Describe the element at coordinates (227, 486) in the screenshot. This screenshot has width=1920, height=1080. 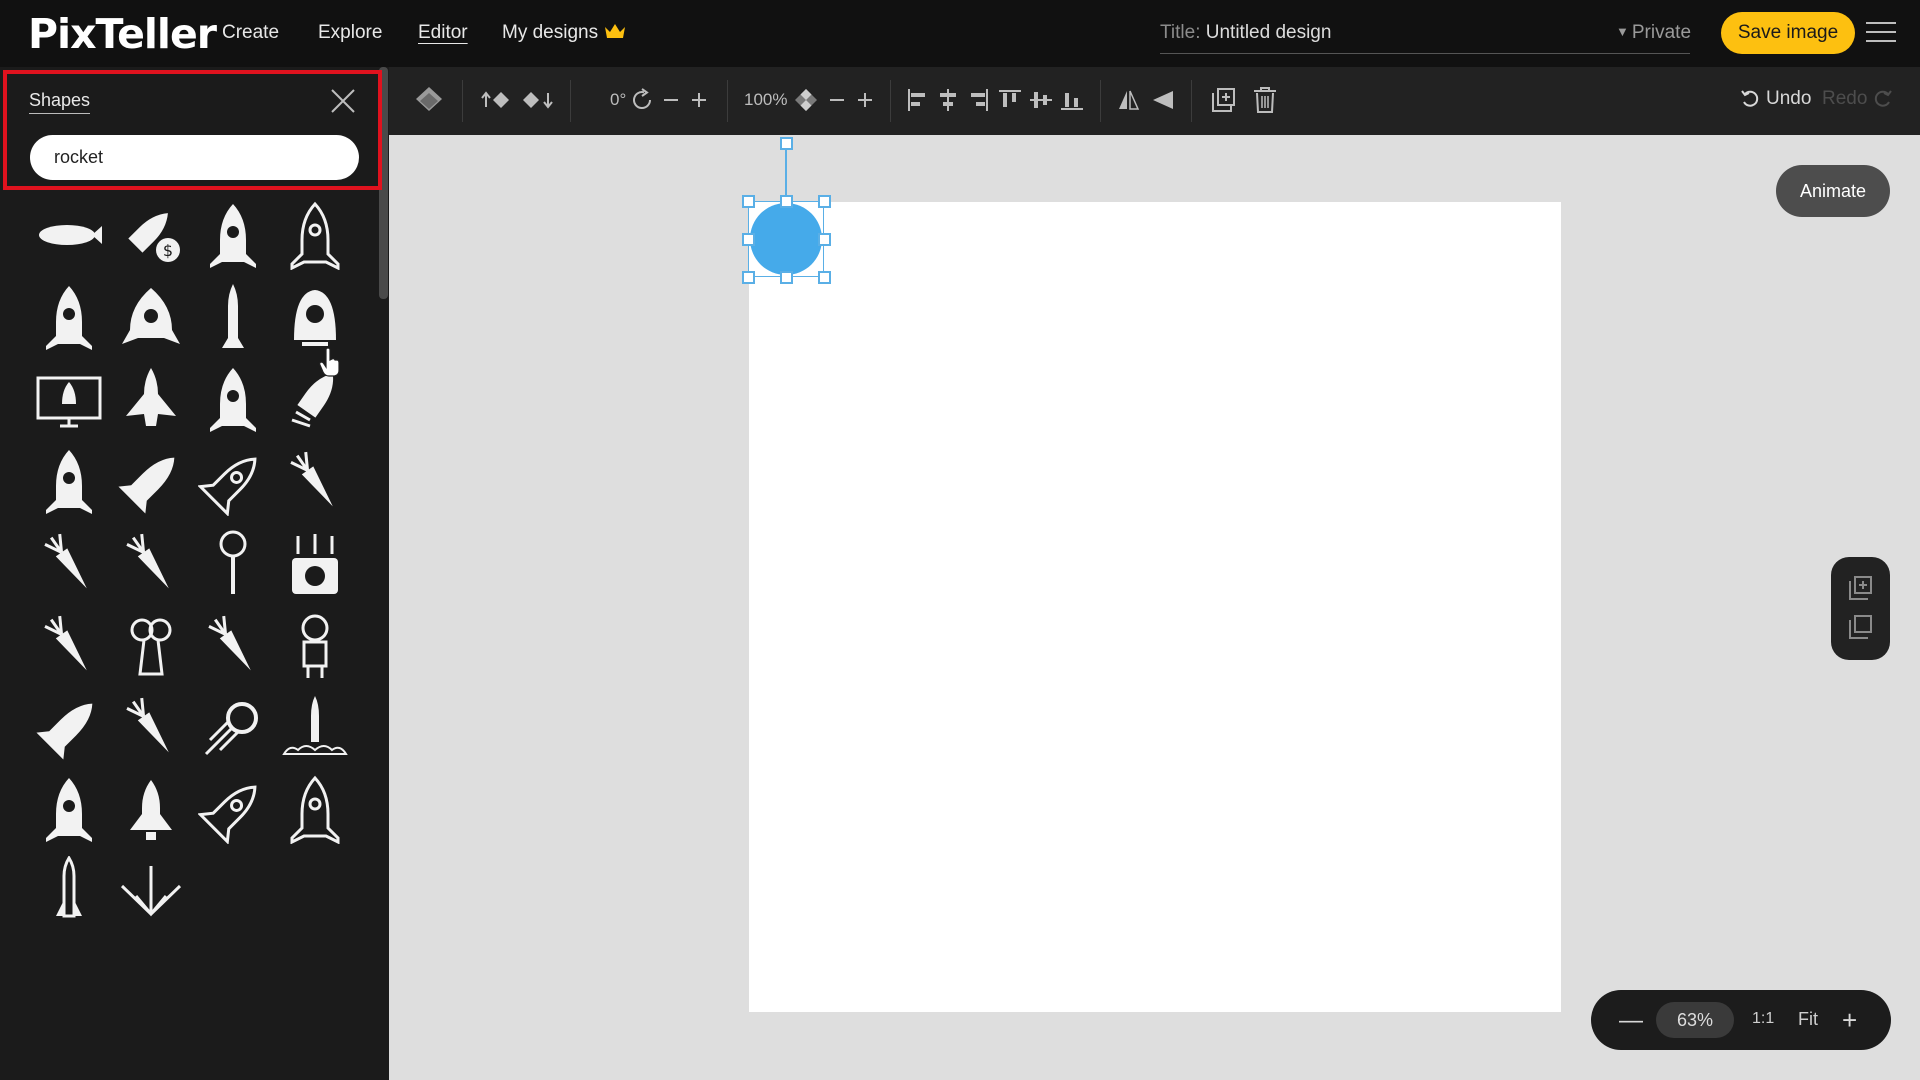
I see `rocket-outline-diagonal-icon` at that location.